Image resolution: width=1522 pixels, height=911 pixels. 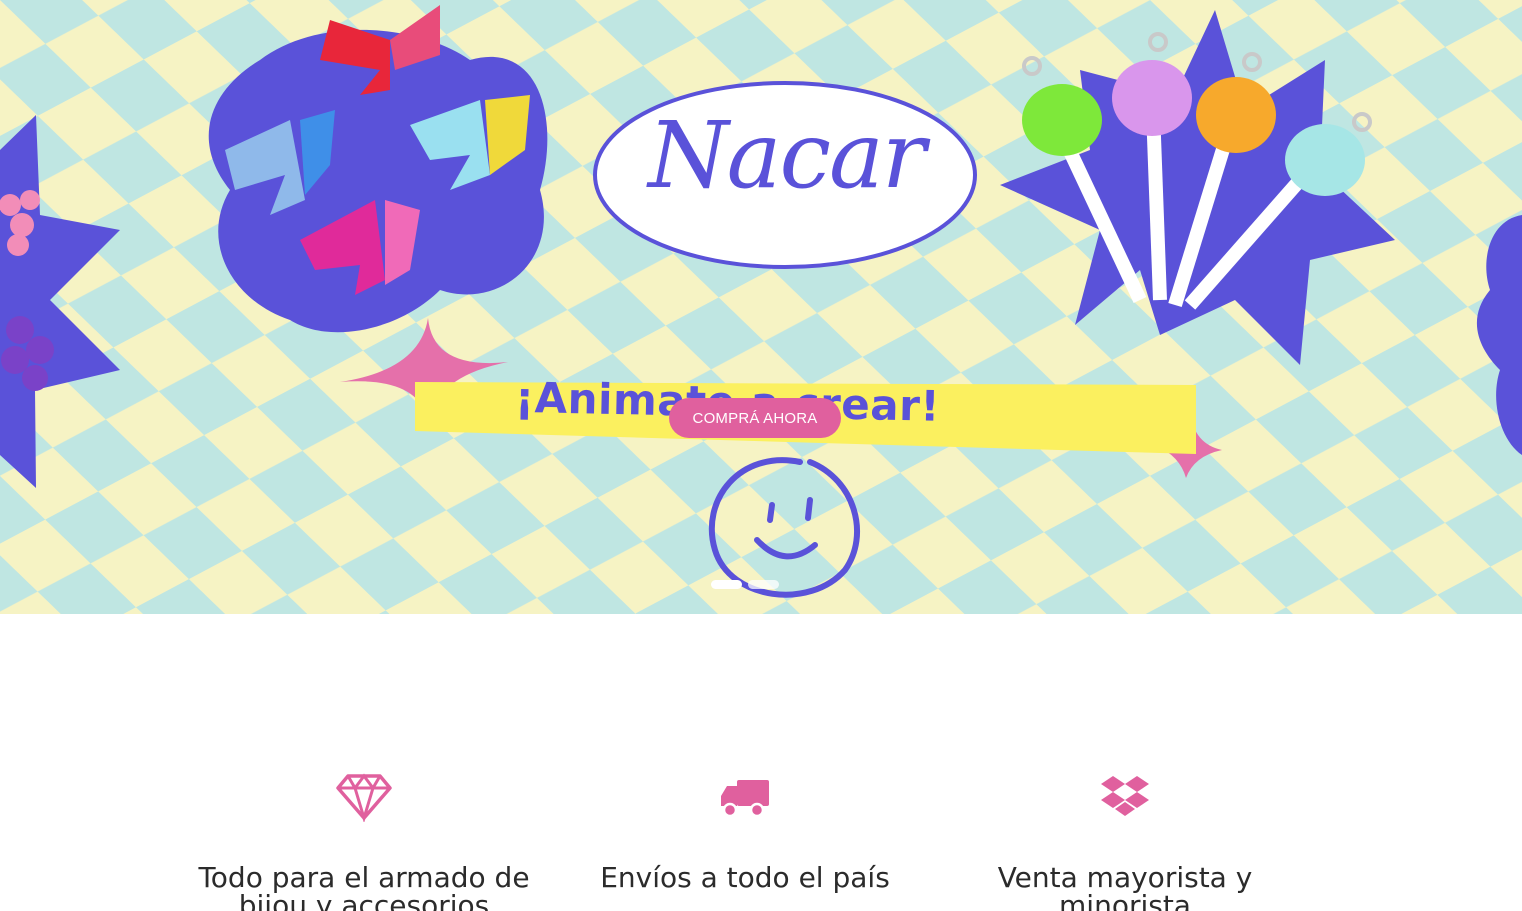 I want to click on feature-label: Envíos a todo el país, so click(x=745, y=877).